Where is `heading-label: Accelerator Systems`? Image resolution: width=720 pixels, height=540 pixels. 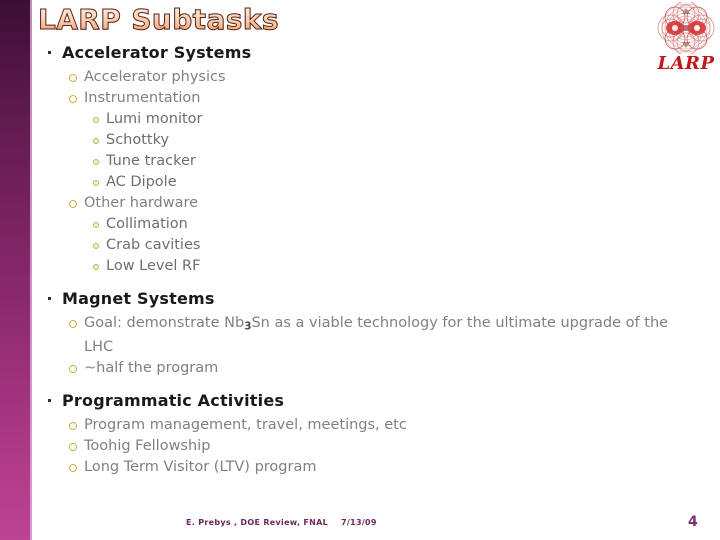
heading-label: Accelerator Systems is located at coordinates (157, 52).